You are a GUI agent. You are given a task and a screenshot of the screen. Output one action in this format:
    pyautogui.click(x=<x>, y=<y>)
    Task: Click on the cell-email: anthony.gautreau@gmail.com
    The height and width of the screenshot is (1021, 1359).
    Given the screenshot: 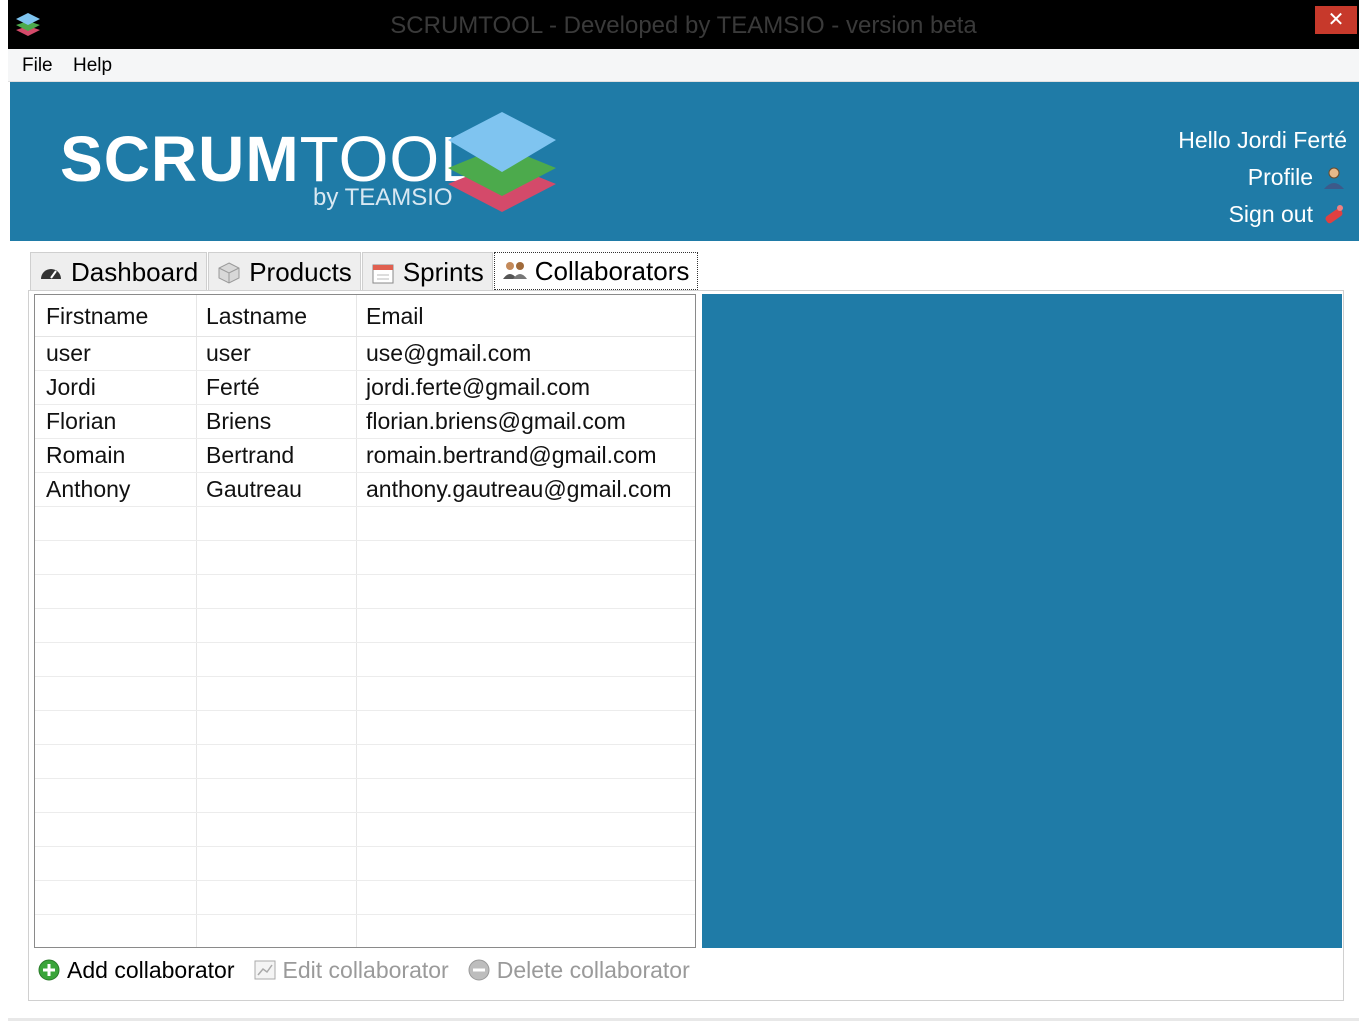 What is the action you would take?
    pyautogui.click(x=519, y=489)
    